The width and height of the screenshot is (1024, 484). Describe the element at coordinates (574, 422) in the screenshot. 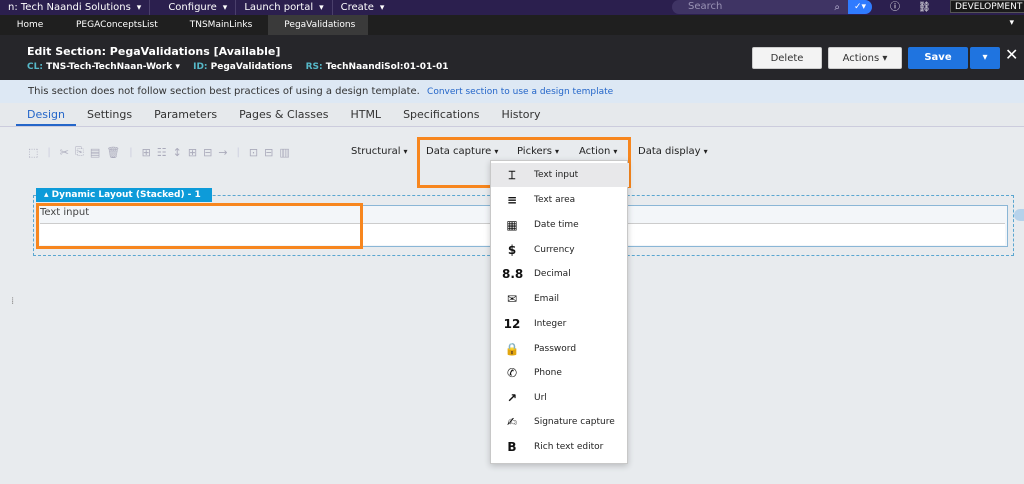

I see `menu-item-label: Signature capture` at that location.